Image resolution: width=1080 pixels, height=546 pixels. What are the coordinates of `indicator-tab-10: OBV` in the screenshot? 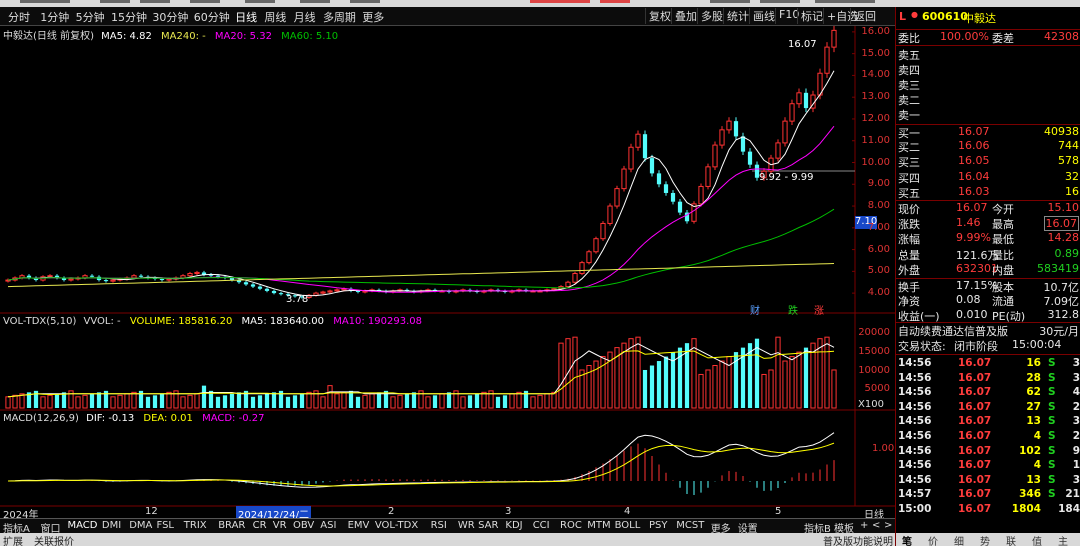 It's located at (303, 525).